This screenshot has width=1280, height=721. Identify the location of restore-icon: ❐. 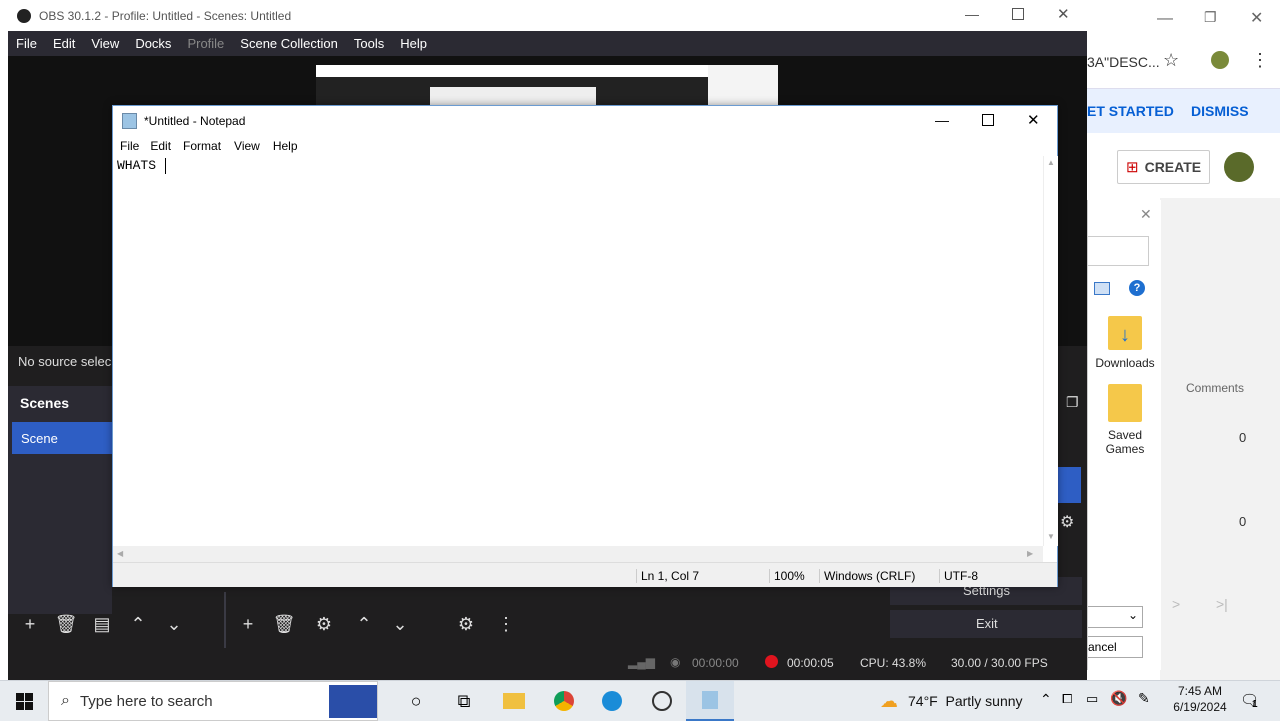
(1210, 17).